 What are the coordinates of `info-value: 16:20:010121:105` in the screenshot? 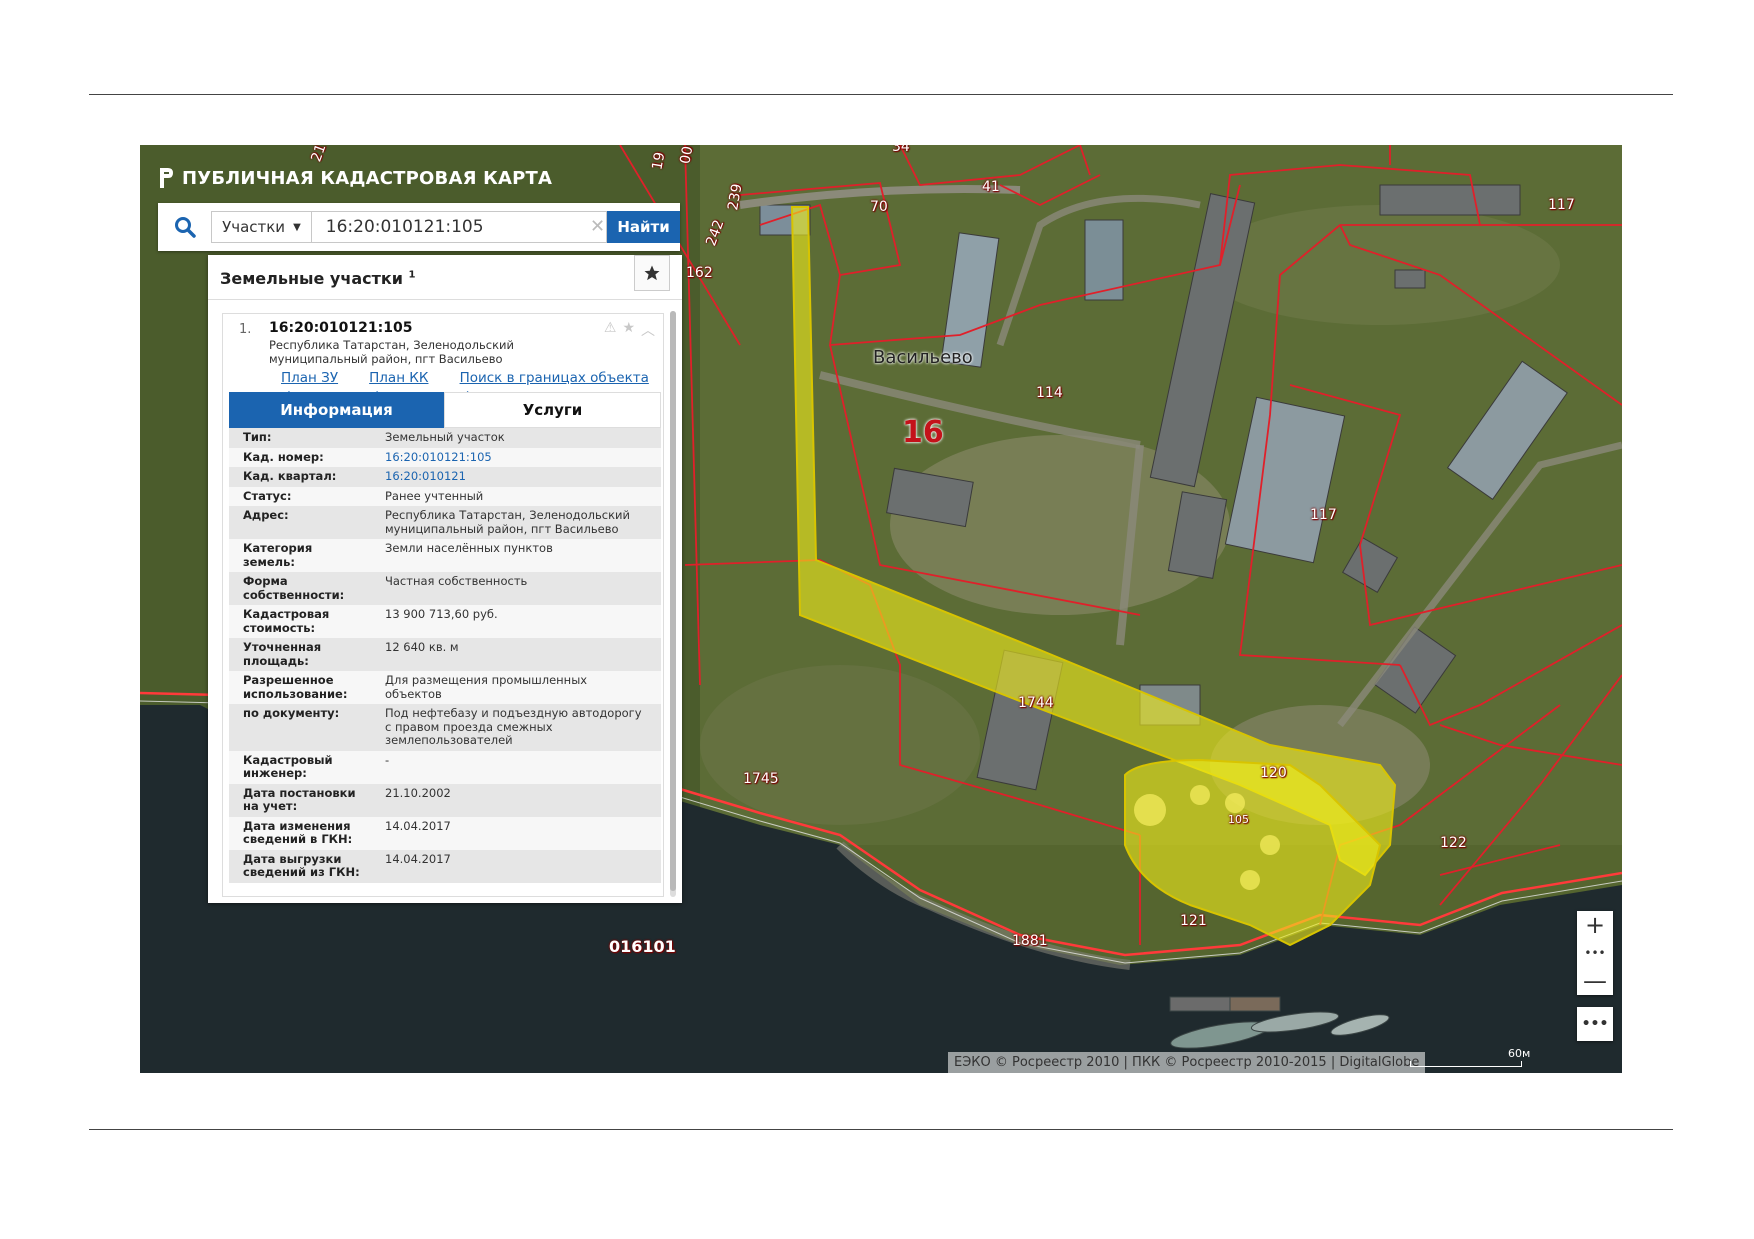 It's located at (516, 458).